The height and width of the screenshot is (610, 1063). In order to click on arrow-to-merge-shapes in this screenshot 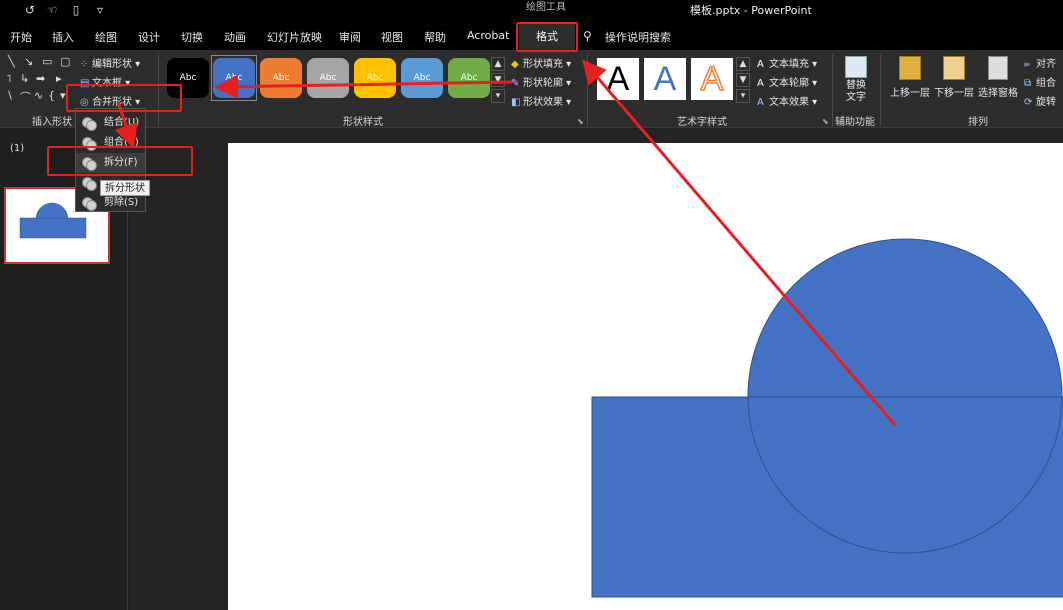, I will do `click(363, 86)`.